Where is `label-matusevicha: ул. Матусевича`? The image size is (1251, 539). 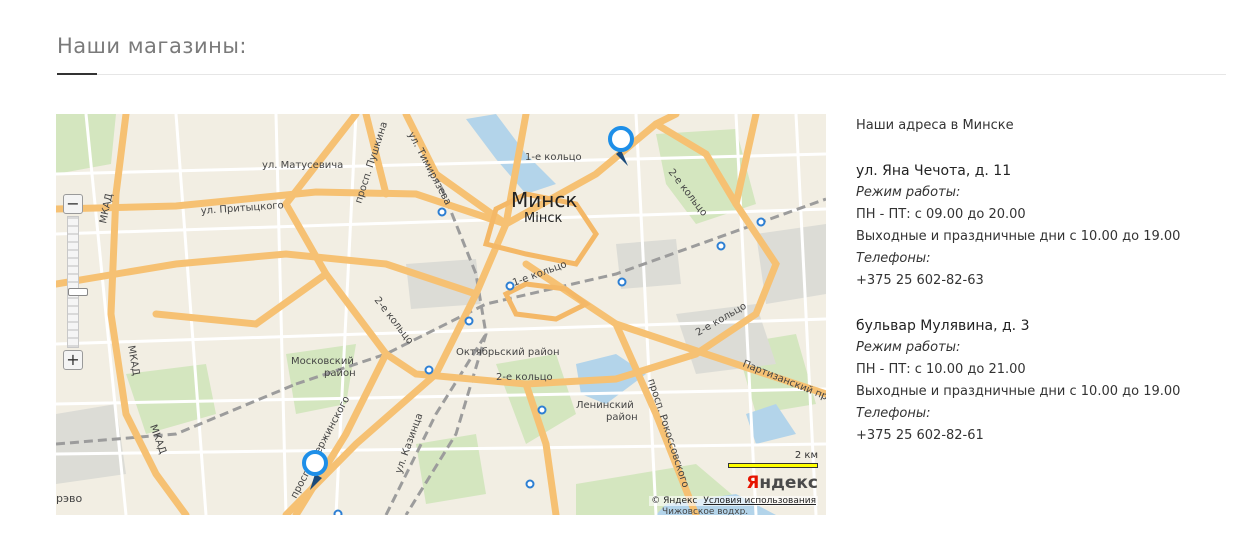 label-matusevicha: ул. Матусевича is located at coordinates (302, 165).